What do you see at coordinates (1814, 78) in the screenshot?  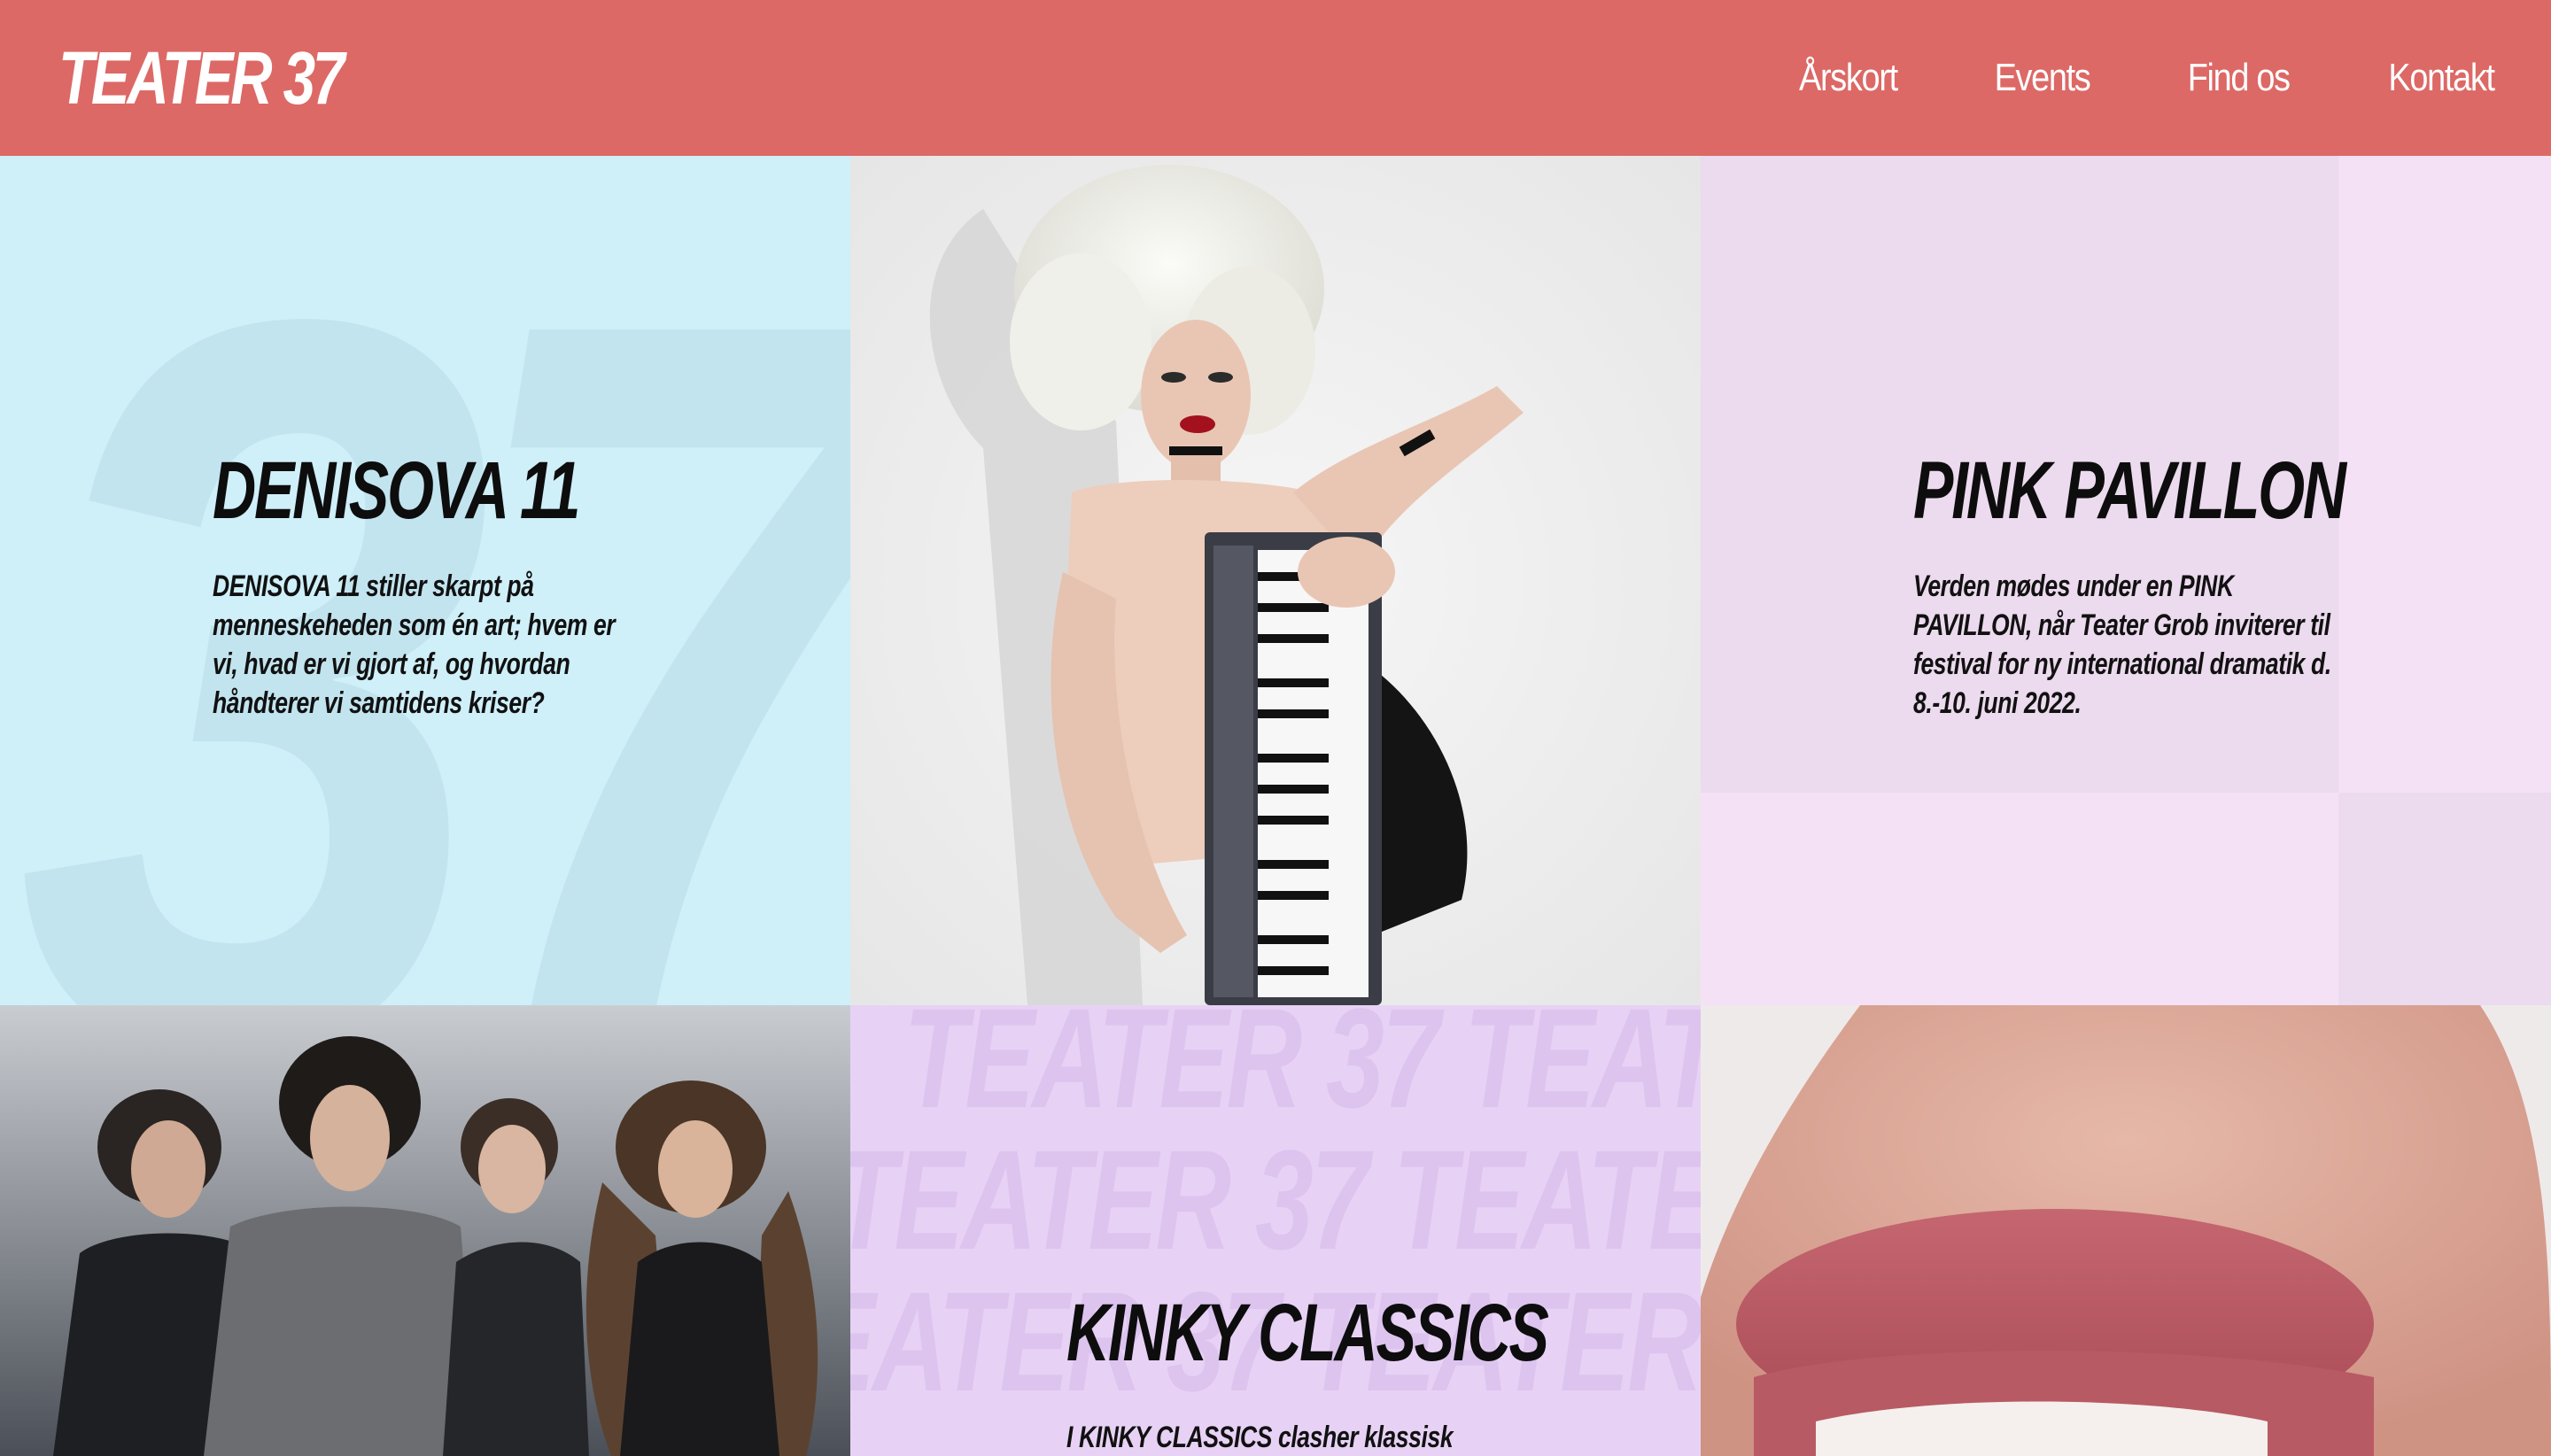 I see `nav-item-arskort: Årskort` at bounding box center [1814, 78].